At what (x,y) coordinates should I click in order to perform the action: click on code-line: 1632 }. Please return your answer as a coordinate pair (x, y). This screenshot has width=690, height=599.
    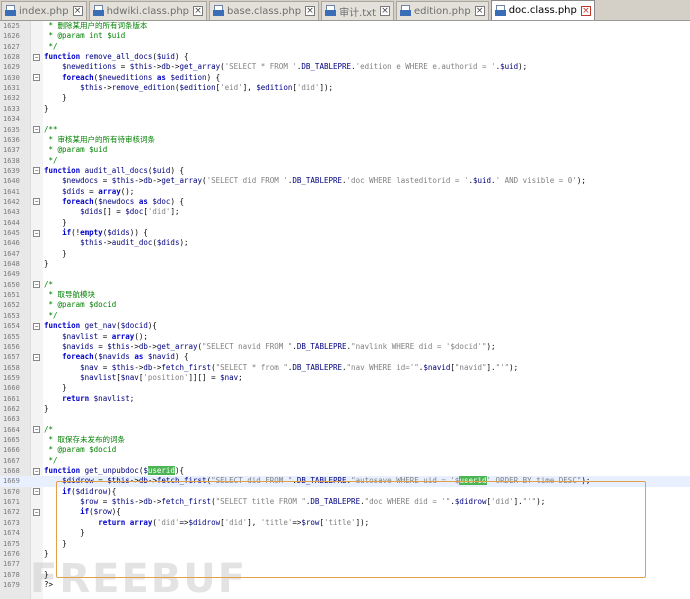
    Looking at the image, I should click on (345, 98).